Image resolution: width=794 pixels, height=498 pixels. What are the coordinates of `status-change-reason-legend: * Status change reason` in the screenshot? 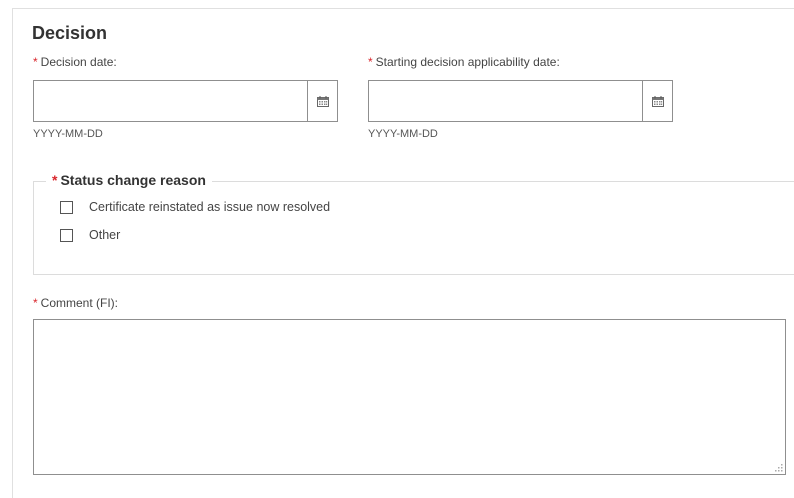 It's located at (129, 180).